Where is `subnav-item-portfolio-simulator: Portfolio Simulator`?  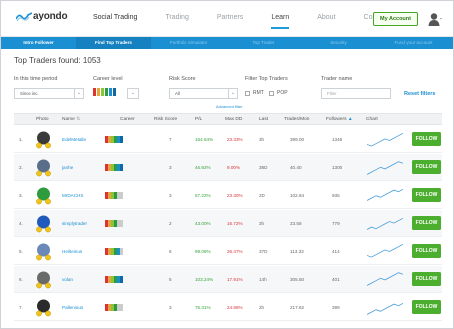 subnav-item-portfolio-simulator: Portfolio Simulator is located at coordinates (188, 43).